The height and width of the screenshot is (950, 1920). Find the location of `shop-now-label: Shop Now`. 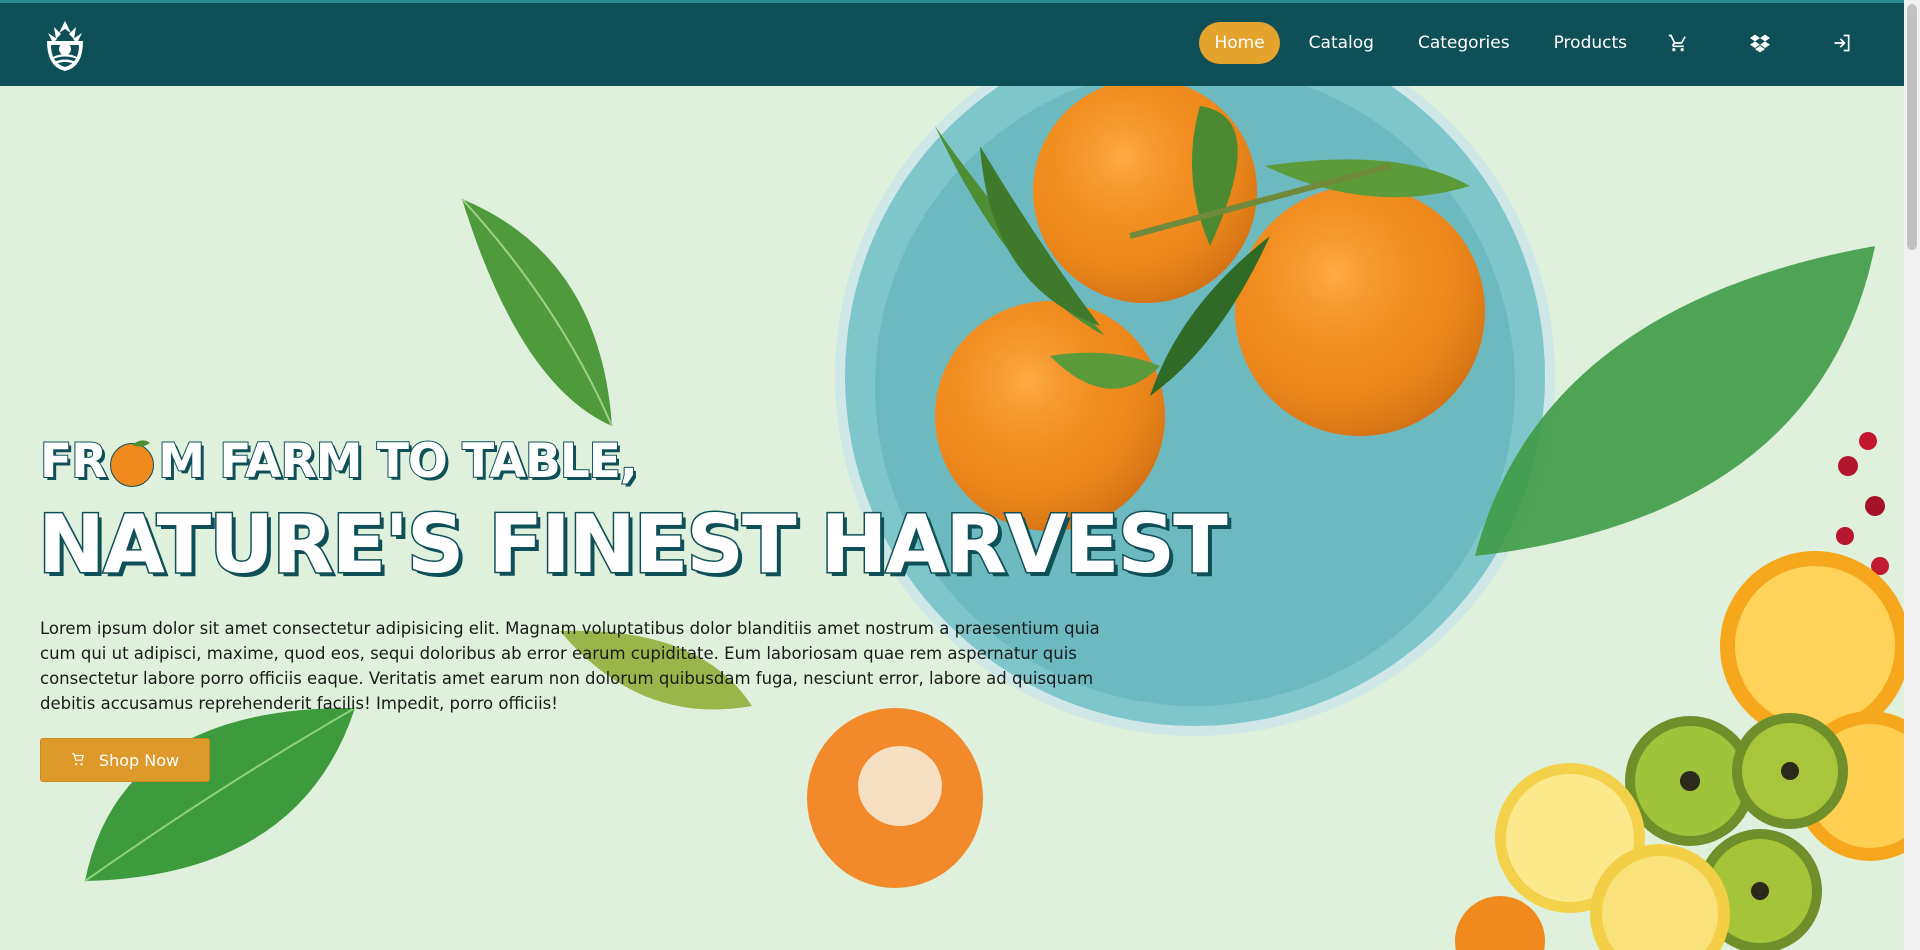

shop-now-label: Shop Now is located at coordinates (139, 760).